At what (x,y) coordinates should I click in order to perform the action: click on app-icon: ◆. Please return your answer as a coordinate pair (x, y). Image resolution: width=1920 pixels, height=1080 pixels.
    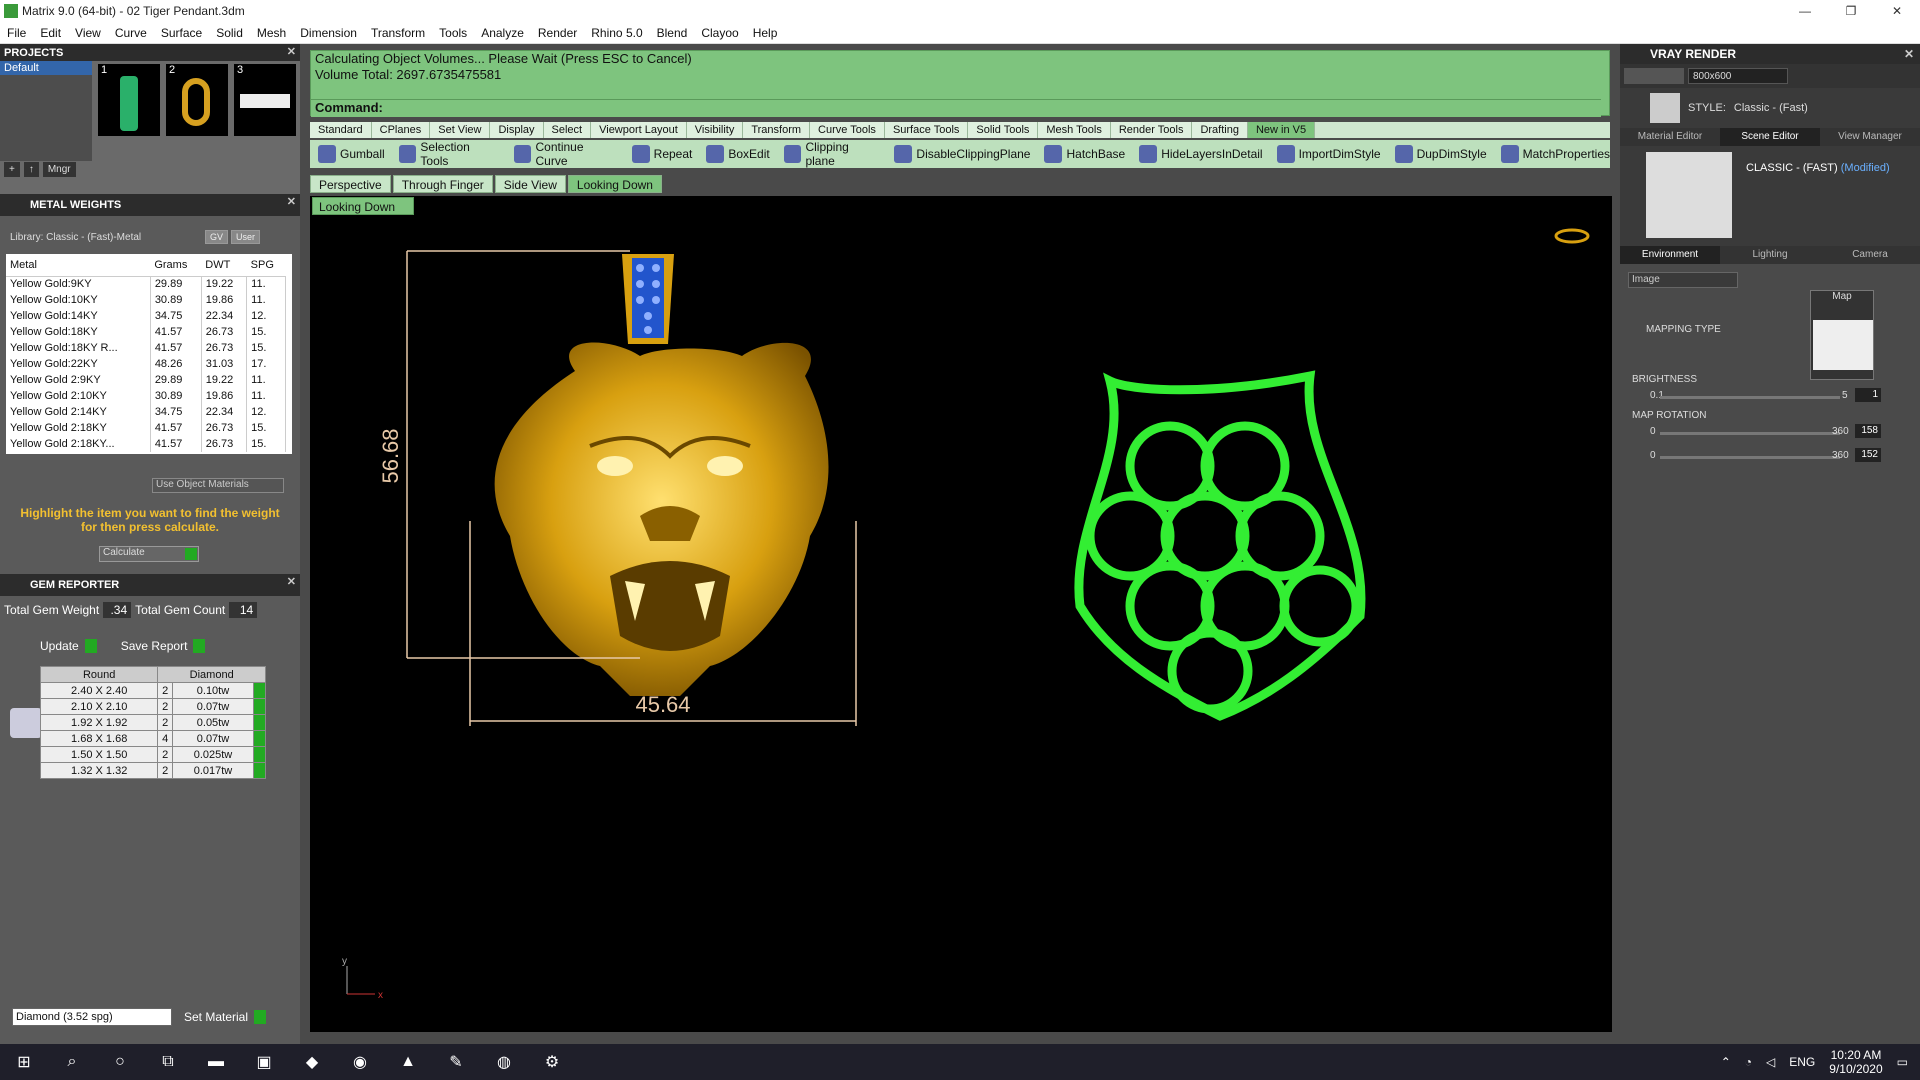
    Looking at the image, I should click on (312, 1062).